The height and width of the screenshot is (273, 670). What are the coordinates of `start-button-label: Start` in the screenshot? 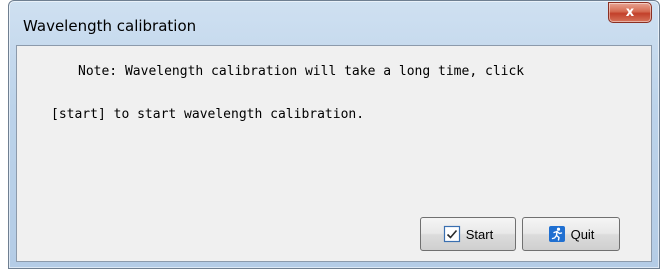 It's located at (479, 234).